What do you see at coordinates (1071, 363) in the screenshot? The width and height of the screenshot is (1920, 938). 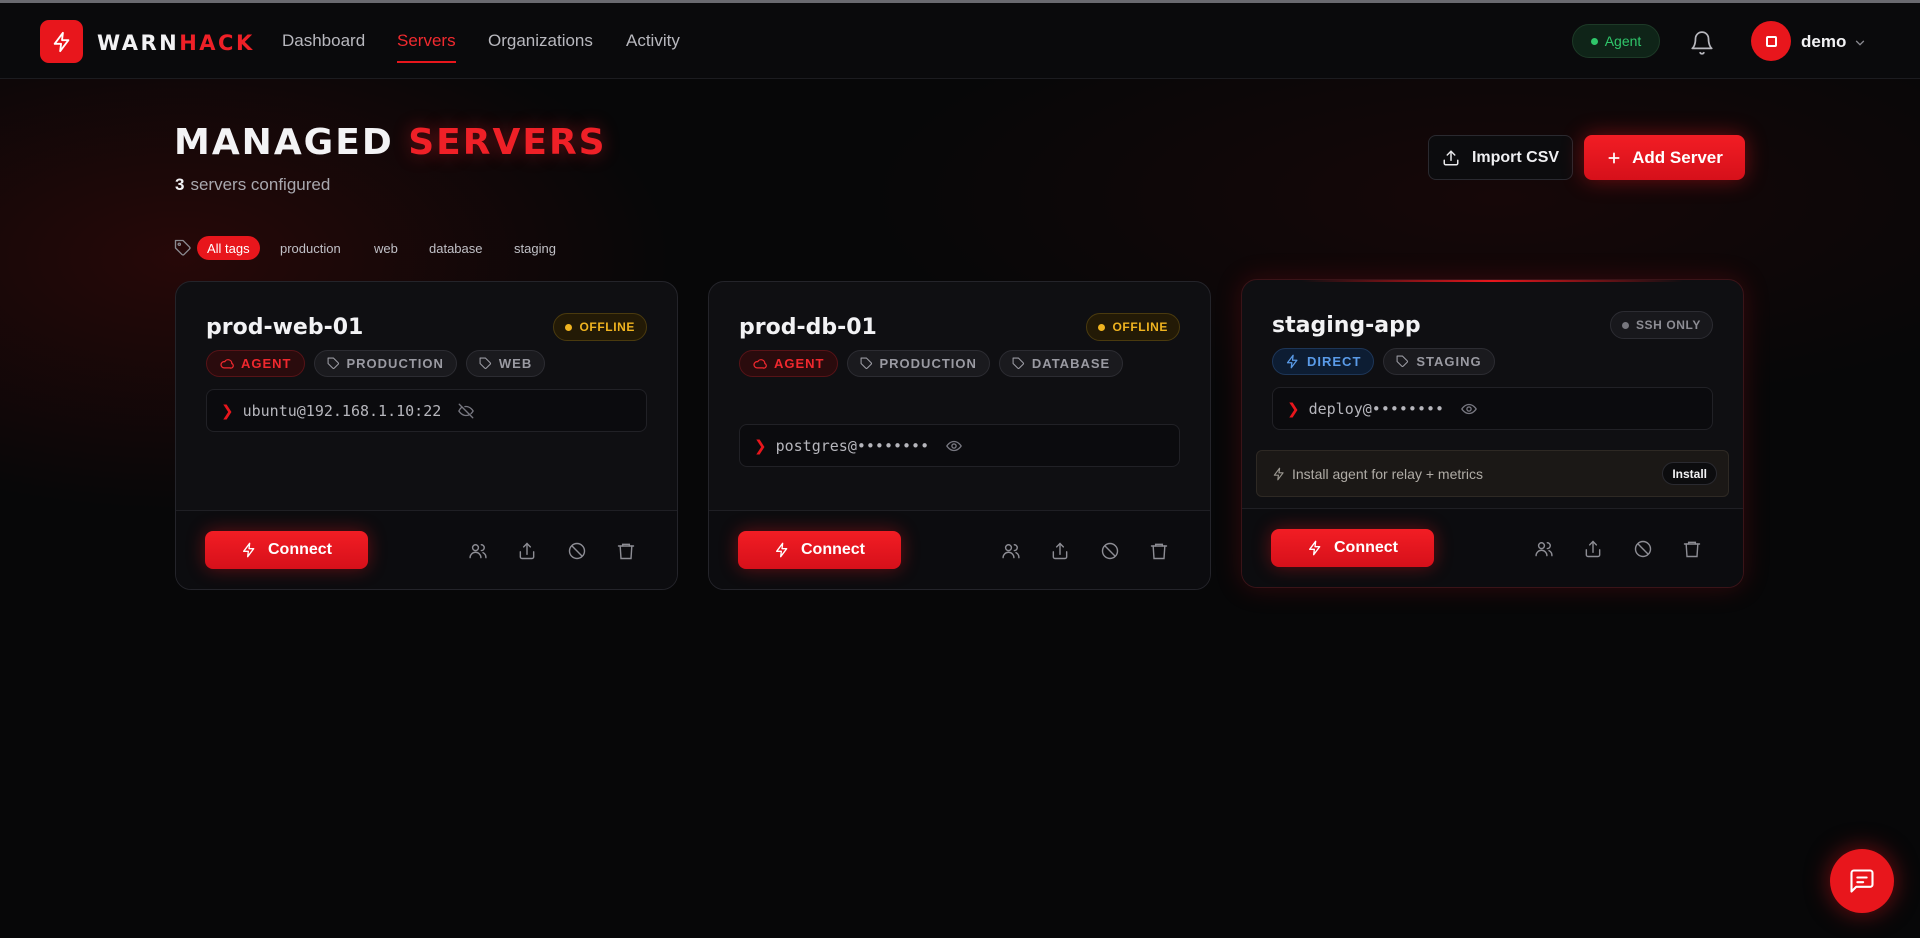 I see `tag-label: DATABASE` at bounding box center [1071, 363].